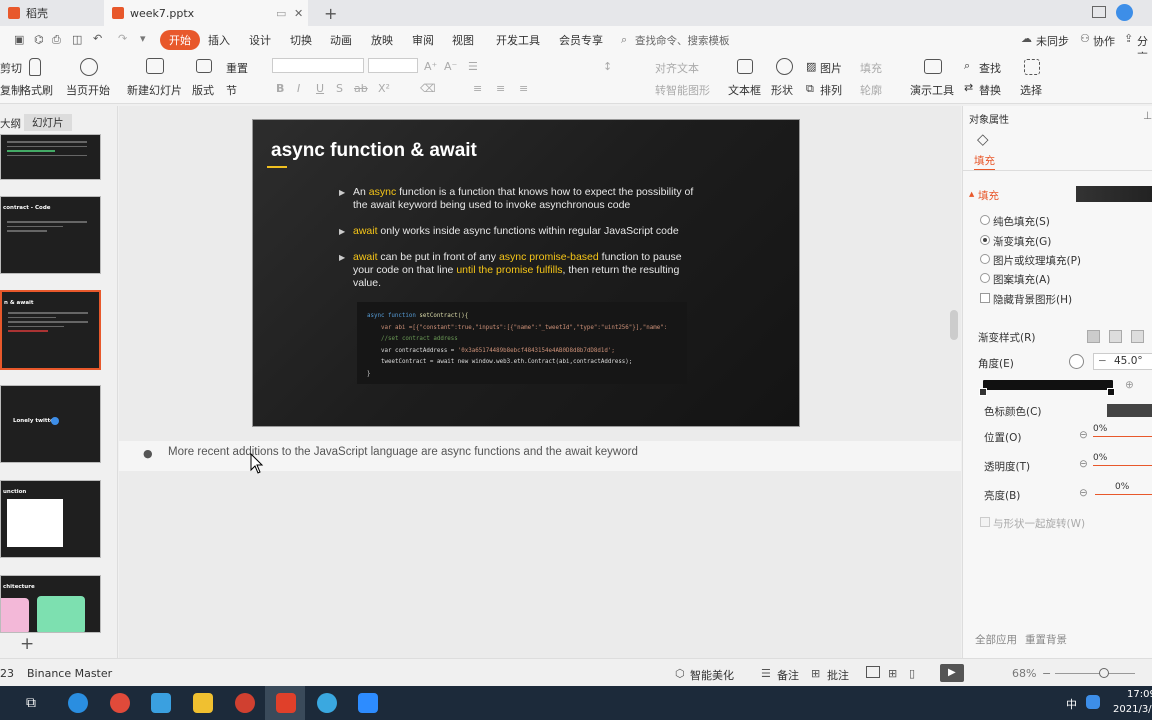  What do you see at coordinates (122, 38) in the screenshot?
I see `redo-icon: ↷` at bounding box center [122, 38].